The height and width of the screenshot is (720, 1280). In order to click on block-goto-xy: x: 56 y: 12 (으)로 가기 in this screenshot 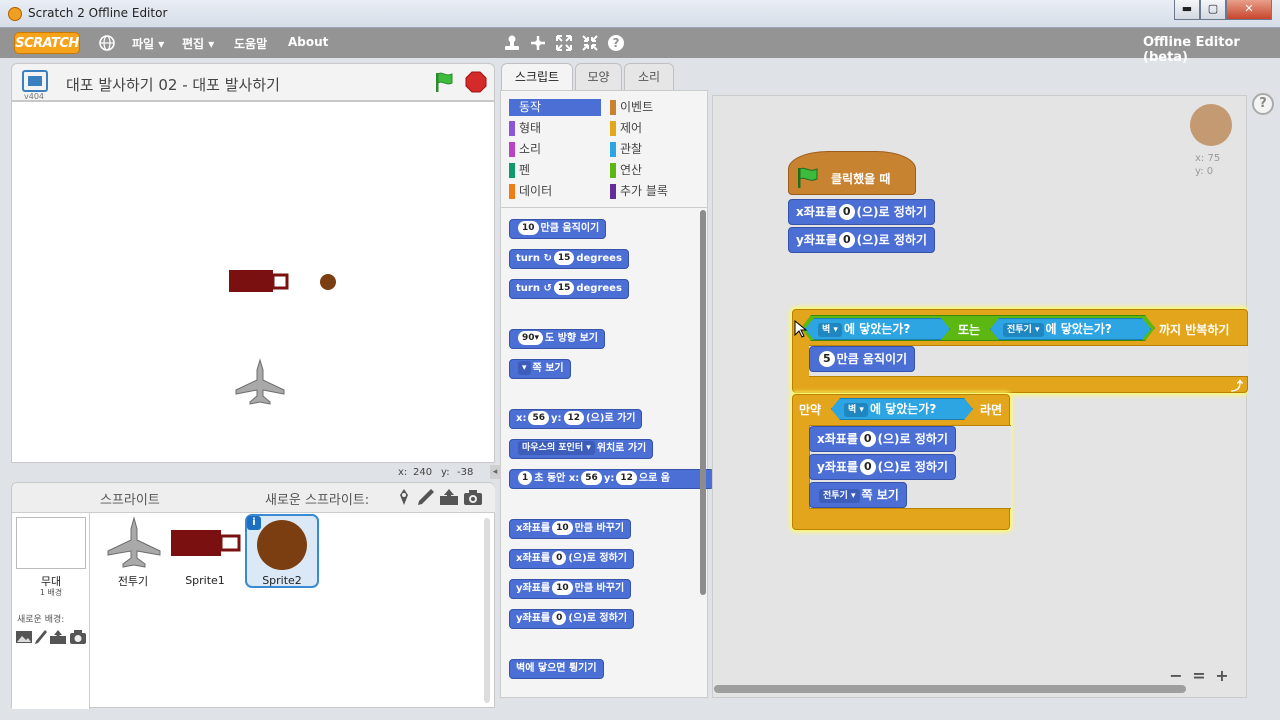, I will do `click(576, 419)`.